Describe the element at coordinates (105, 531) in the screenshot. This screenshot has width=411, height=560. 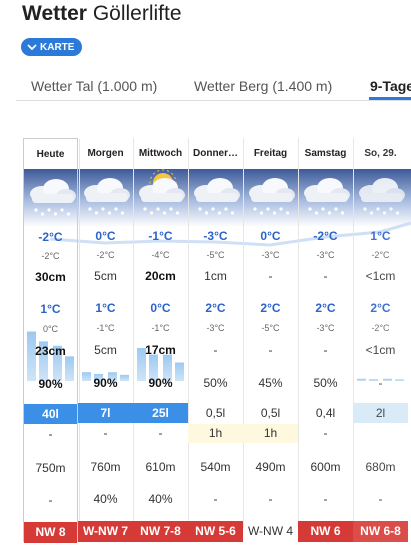
I see `wind-speed: W-NW 7` at that location.